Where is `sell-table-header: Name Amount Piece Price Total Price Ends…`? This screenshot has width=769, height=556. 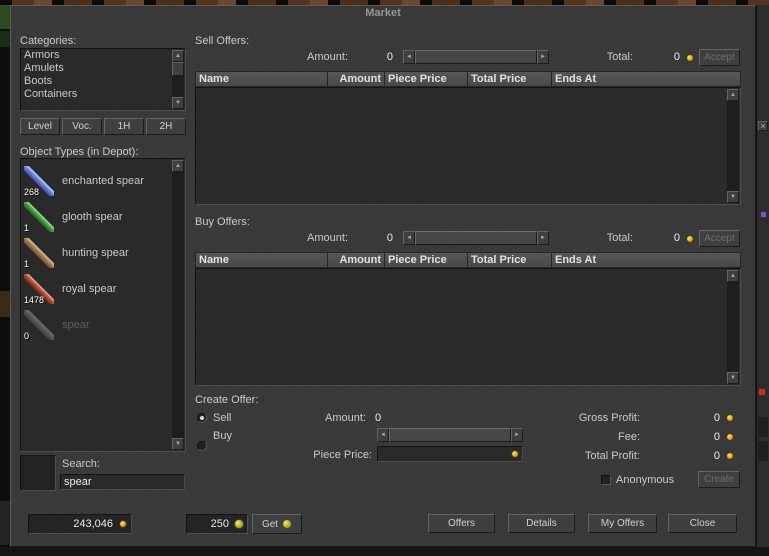 sell-table-header: Name Amount Piece Price Total Price Ends… is located at coordinates (468, 79).